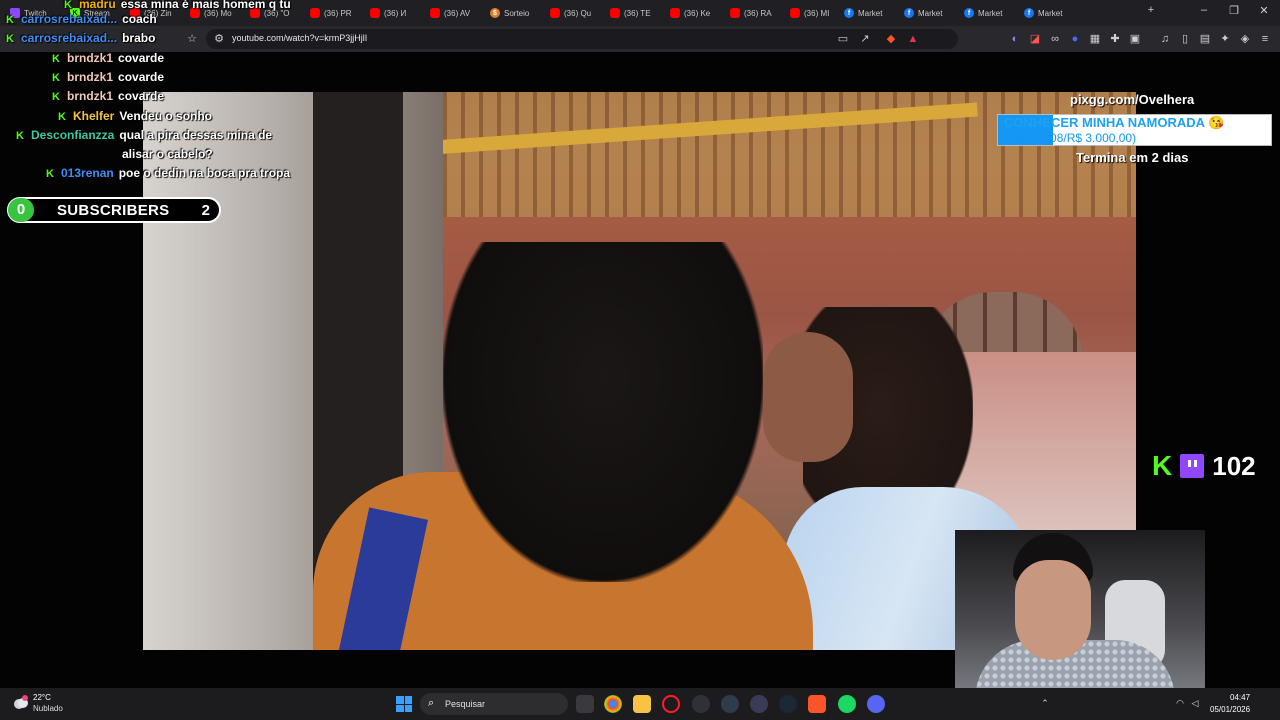 The image size is (1280, 720). I want to click on browser-tab-label: (36) RA, so click(758, 13).